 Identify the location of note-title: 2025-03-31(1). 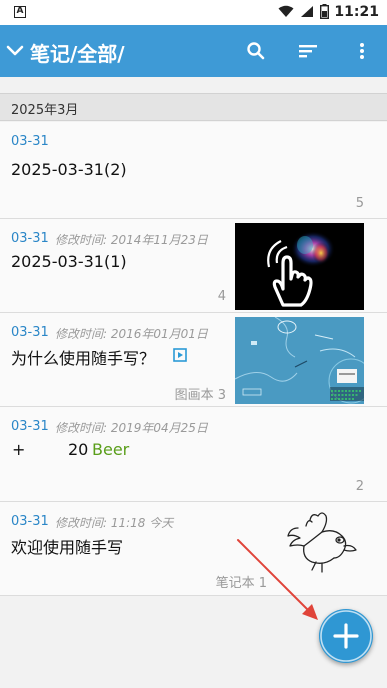
(69, 261).